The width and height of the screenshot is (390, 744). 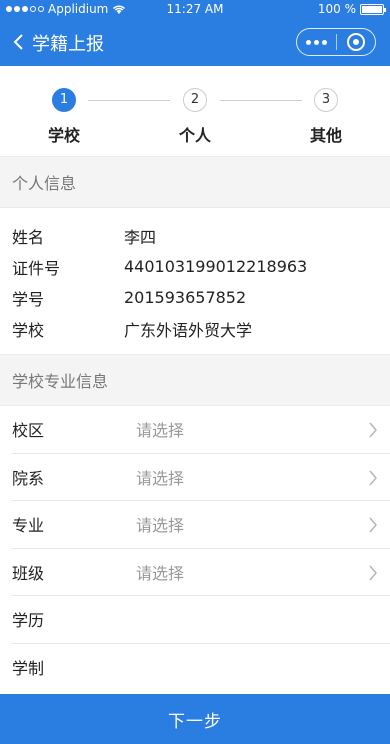 What do you see at coordinates (28, 621) in the screenshot?
I see `select-label: 学历` at bounding box center [28, 621].